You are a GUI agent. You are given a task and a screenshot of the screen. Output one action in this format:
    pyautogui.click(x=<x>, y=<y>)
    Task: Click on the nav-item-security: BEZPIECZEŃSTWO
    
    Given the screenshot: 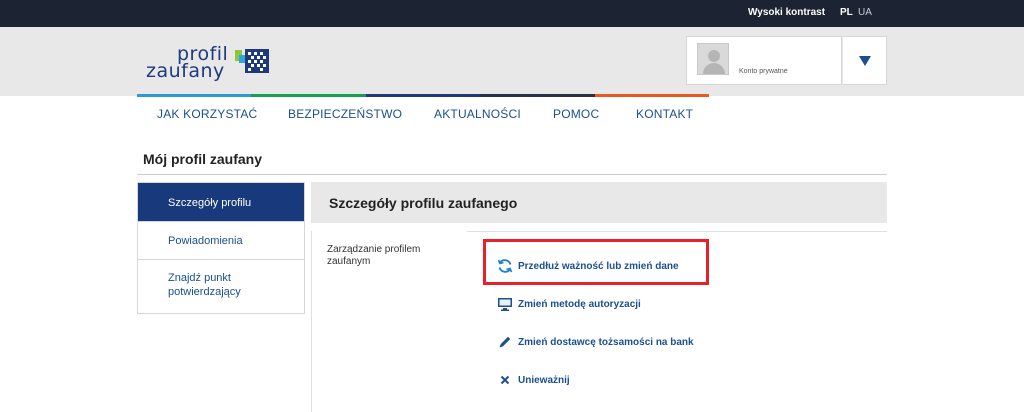 What is the action you would take?
    pyautogui.click(x=345, y=114)
    